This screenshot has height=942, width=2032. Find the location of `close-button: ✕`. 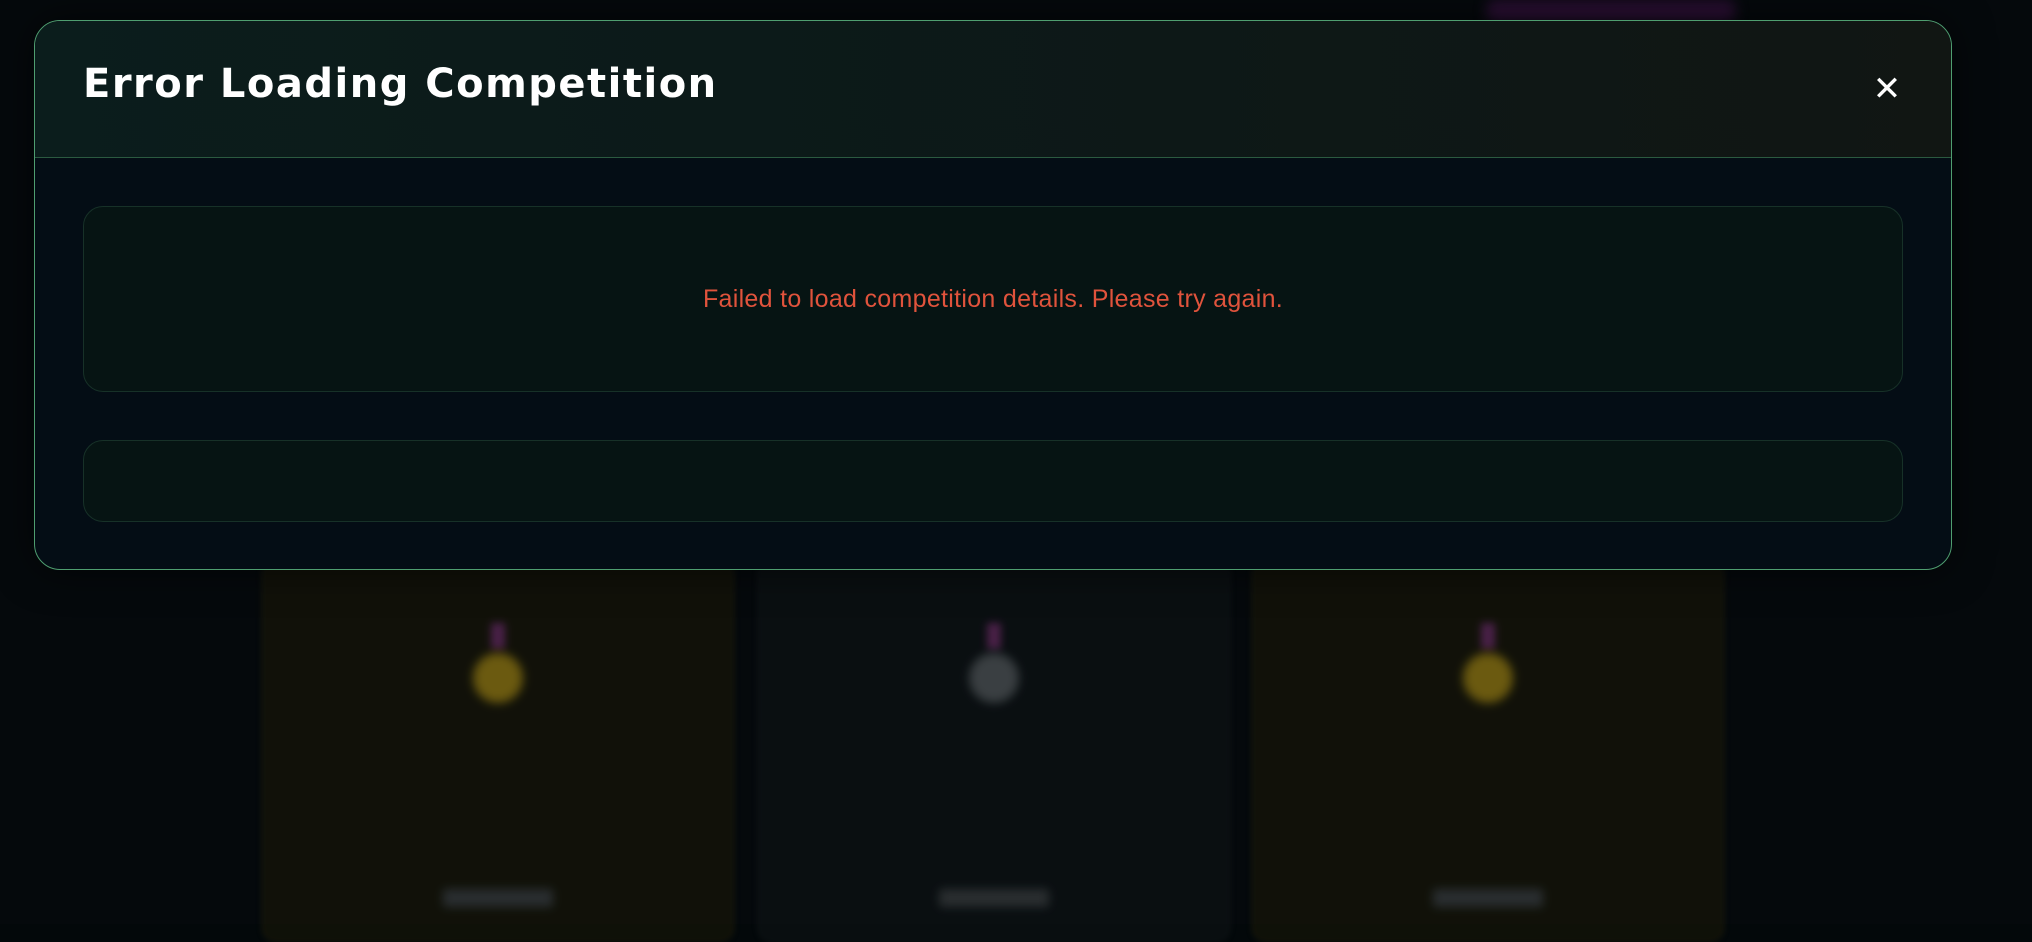

close-button: ✕ is located at coordinates (1887, 89).